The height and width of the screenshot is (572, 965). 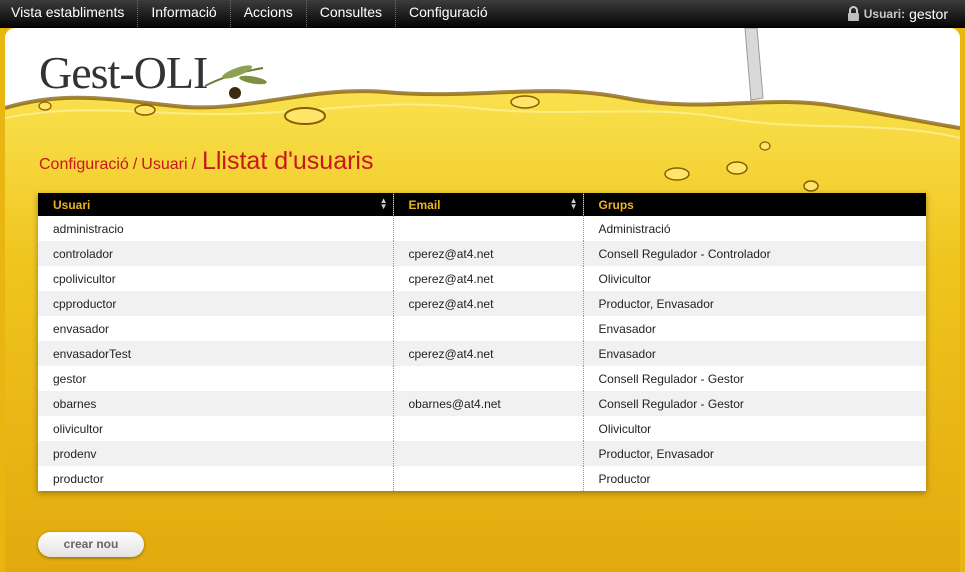 What do you see at coordinates (69, 13) in the screenshot?
I see `menu-vista-establiments: Vista establiments` at bounding box center [69, 13].